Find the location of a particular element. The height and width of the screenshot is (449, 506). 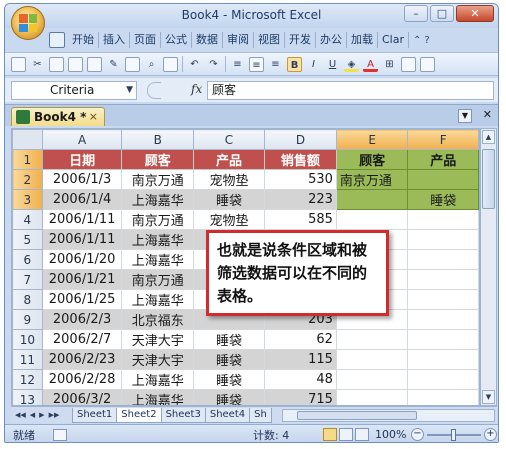

cell: 2006/1/21 is located at coordinates (82, 279).